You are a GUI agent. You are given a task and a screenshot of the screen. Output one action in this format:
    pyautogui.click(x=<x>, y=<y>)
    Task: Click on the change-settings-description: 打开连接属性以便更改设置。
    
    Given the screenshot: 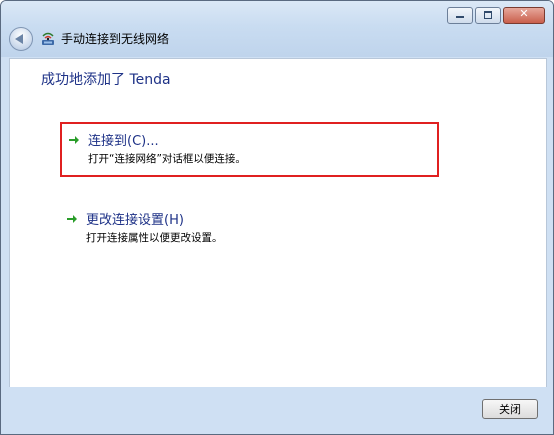 What is the action you would take?
    pyautogui.click(x=154, y=238)
    